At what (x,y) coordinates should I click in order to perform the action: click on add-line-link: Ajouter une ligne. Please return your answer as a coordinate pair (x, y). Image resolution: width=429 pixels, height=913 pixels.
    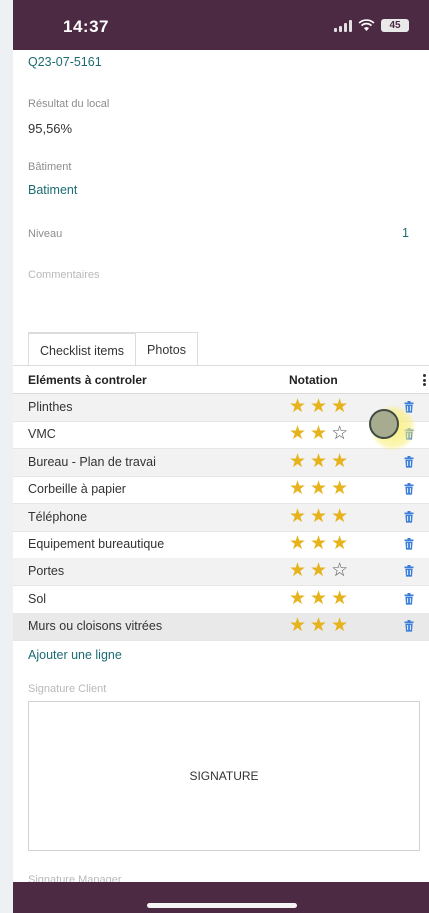
    Looking at the image, I should click on (75, 655).